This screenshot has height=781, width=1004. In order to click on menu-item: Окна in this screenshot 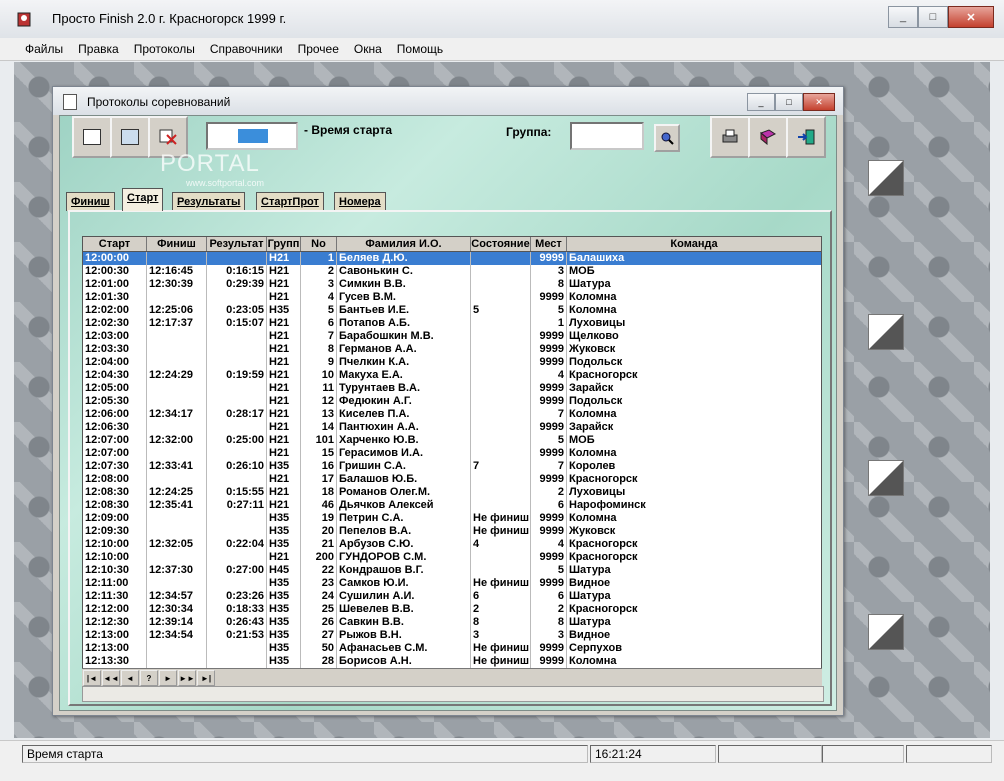, I will do `click(367, 49)`.